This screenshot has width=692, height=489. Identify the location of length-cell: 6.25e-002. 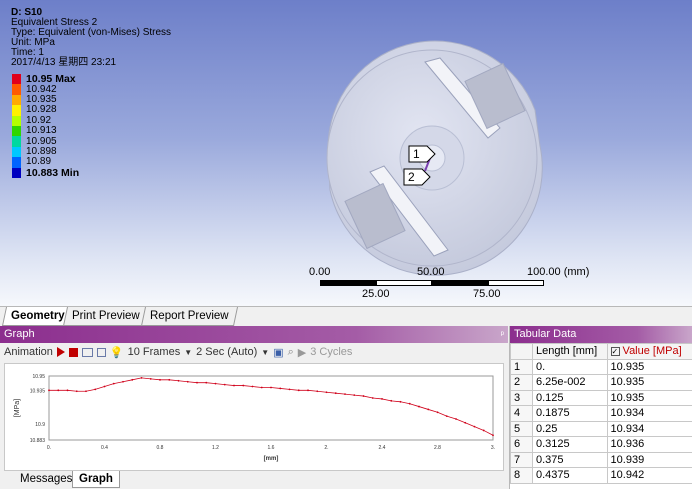
(570, 382).